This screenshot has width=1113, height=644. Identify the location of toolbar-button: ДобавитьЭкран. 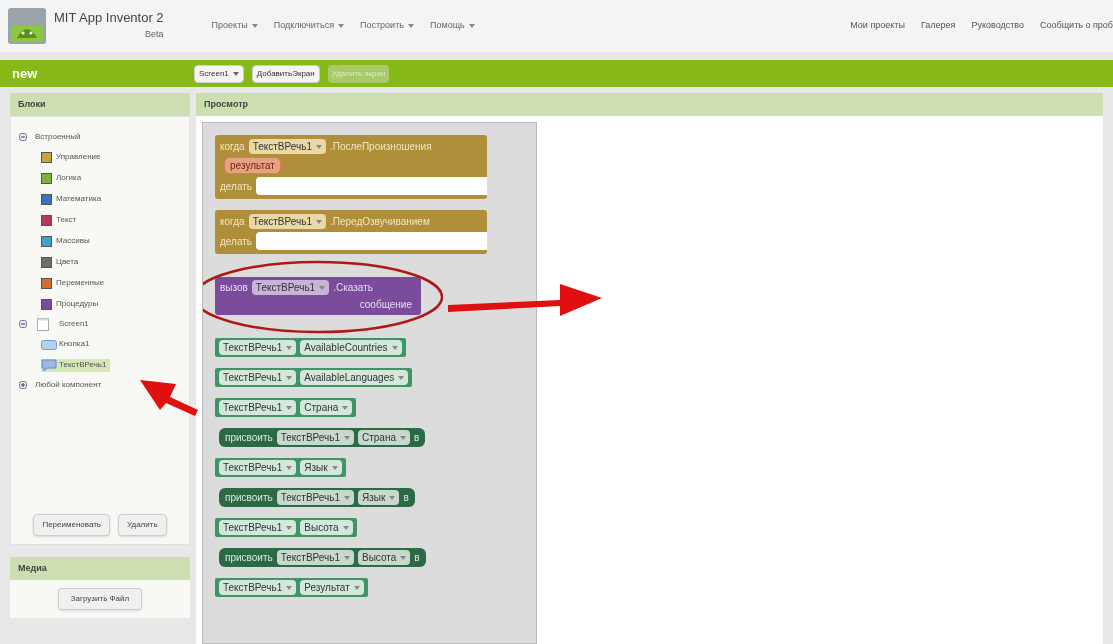
(285, 73).